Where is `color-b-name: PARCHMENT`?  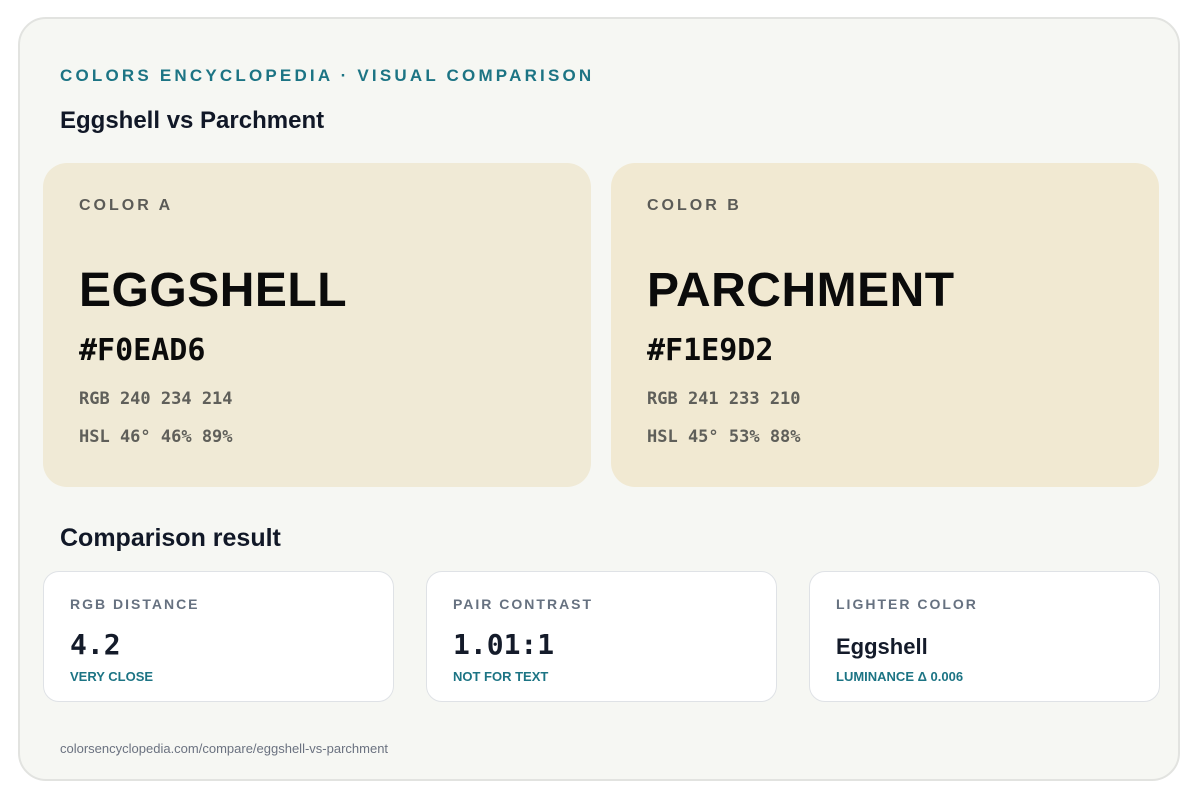 color-b-name: PARCHMENT is located at coordinates (801, 290).